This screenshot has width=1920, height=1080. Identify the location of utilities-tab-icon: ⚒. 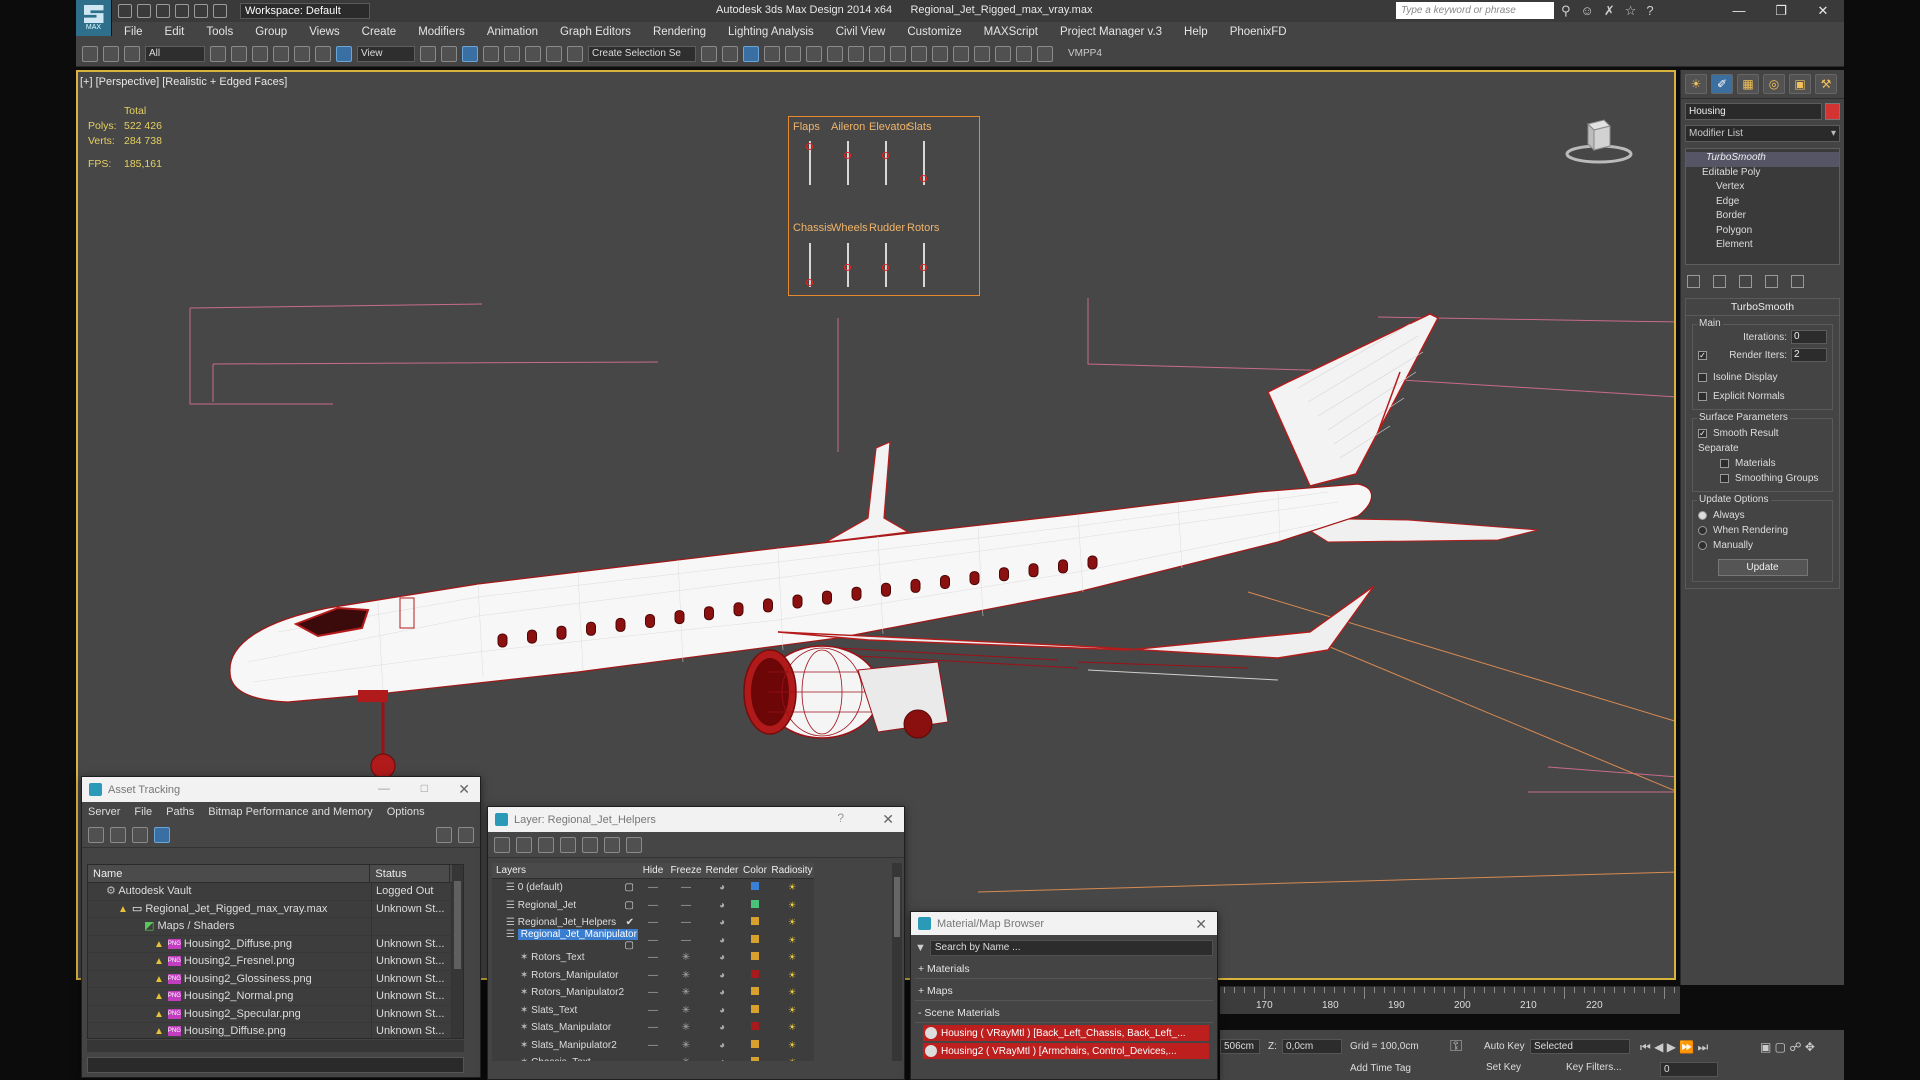
(1826, 84).